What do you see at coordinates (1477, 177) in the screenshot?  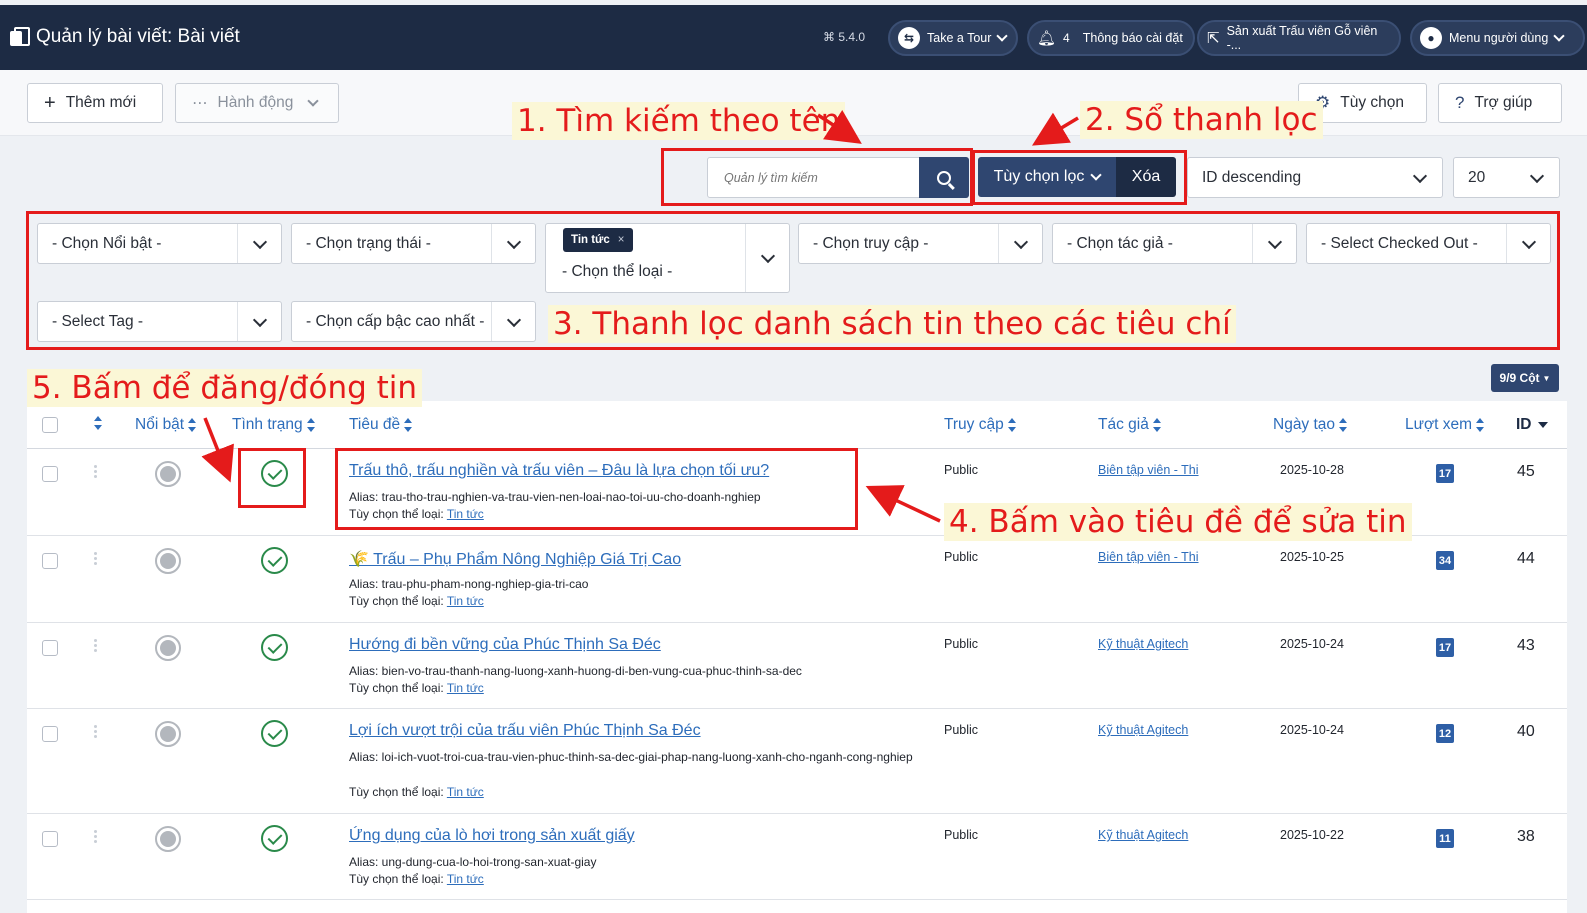 I see `limit-value: 20` at bounding box center [1477, 177].